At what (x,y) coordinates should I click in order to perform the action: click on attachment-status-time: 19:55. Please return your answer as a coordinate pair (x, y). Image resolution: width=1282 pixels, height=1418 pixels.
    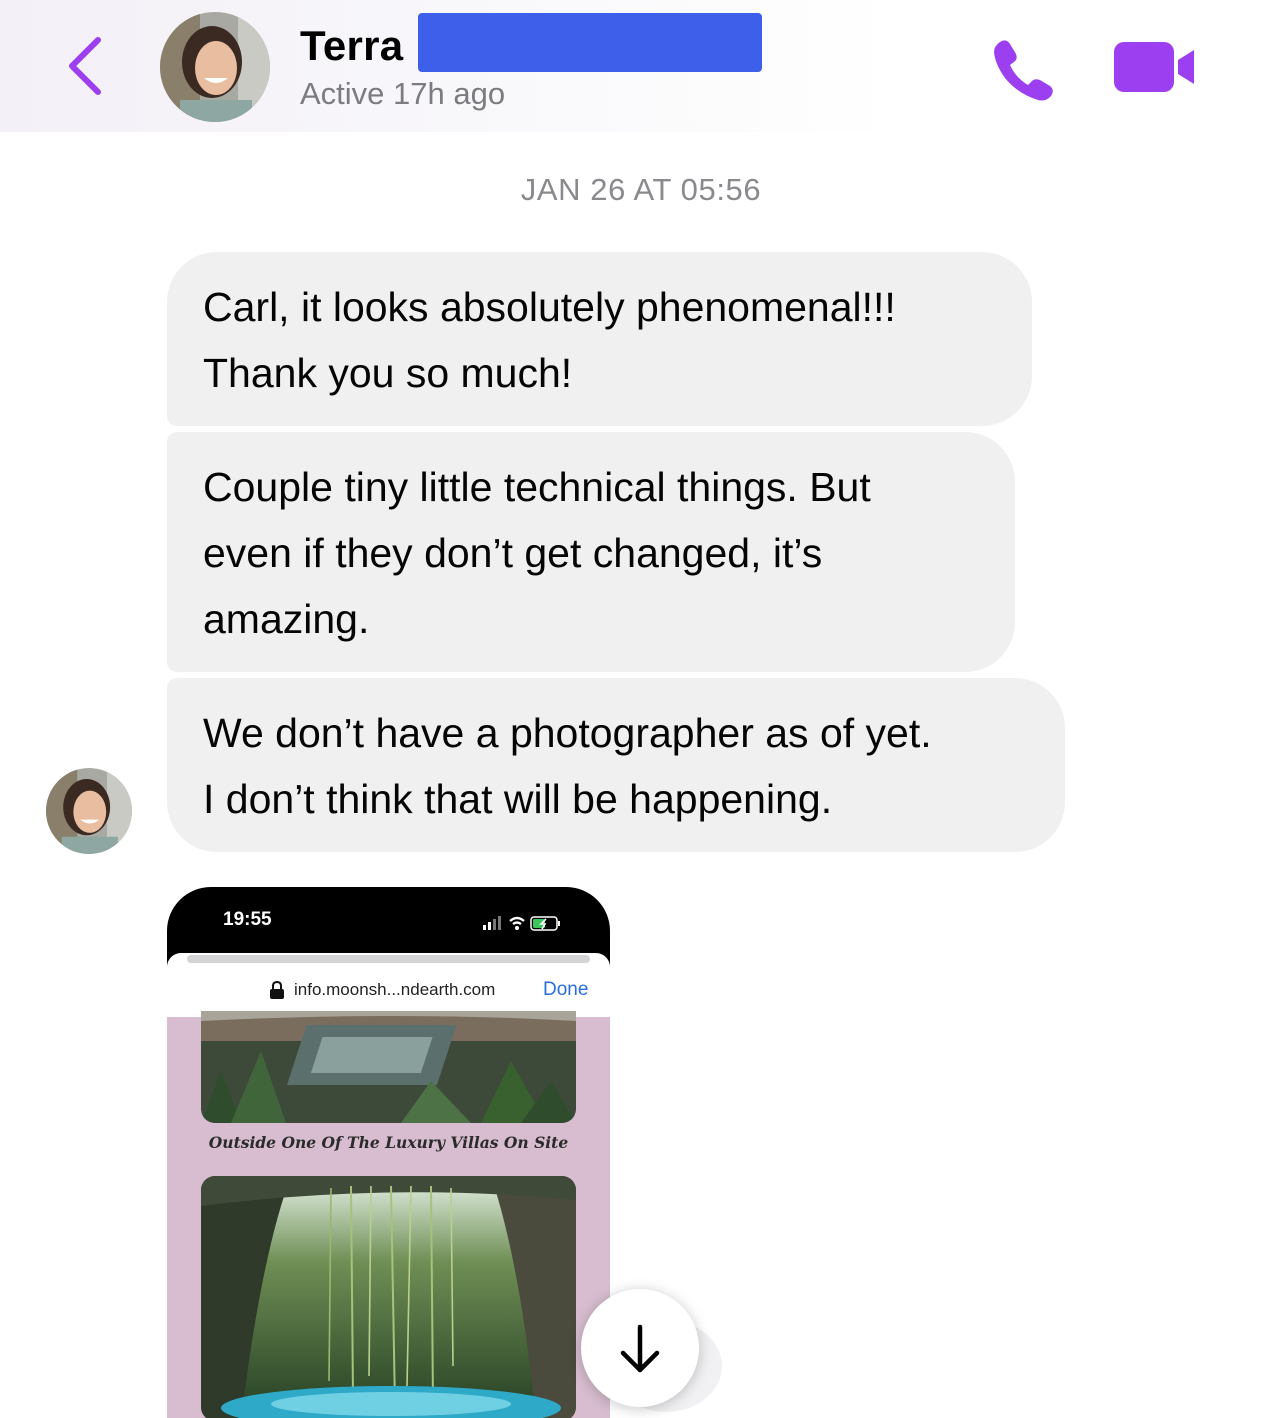
    Looking at the image, I should click on (247, 919).